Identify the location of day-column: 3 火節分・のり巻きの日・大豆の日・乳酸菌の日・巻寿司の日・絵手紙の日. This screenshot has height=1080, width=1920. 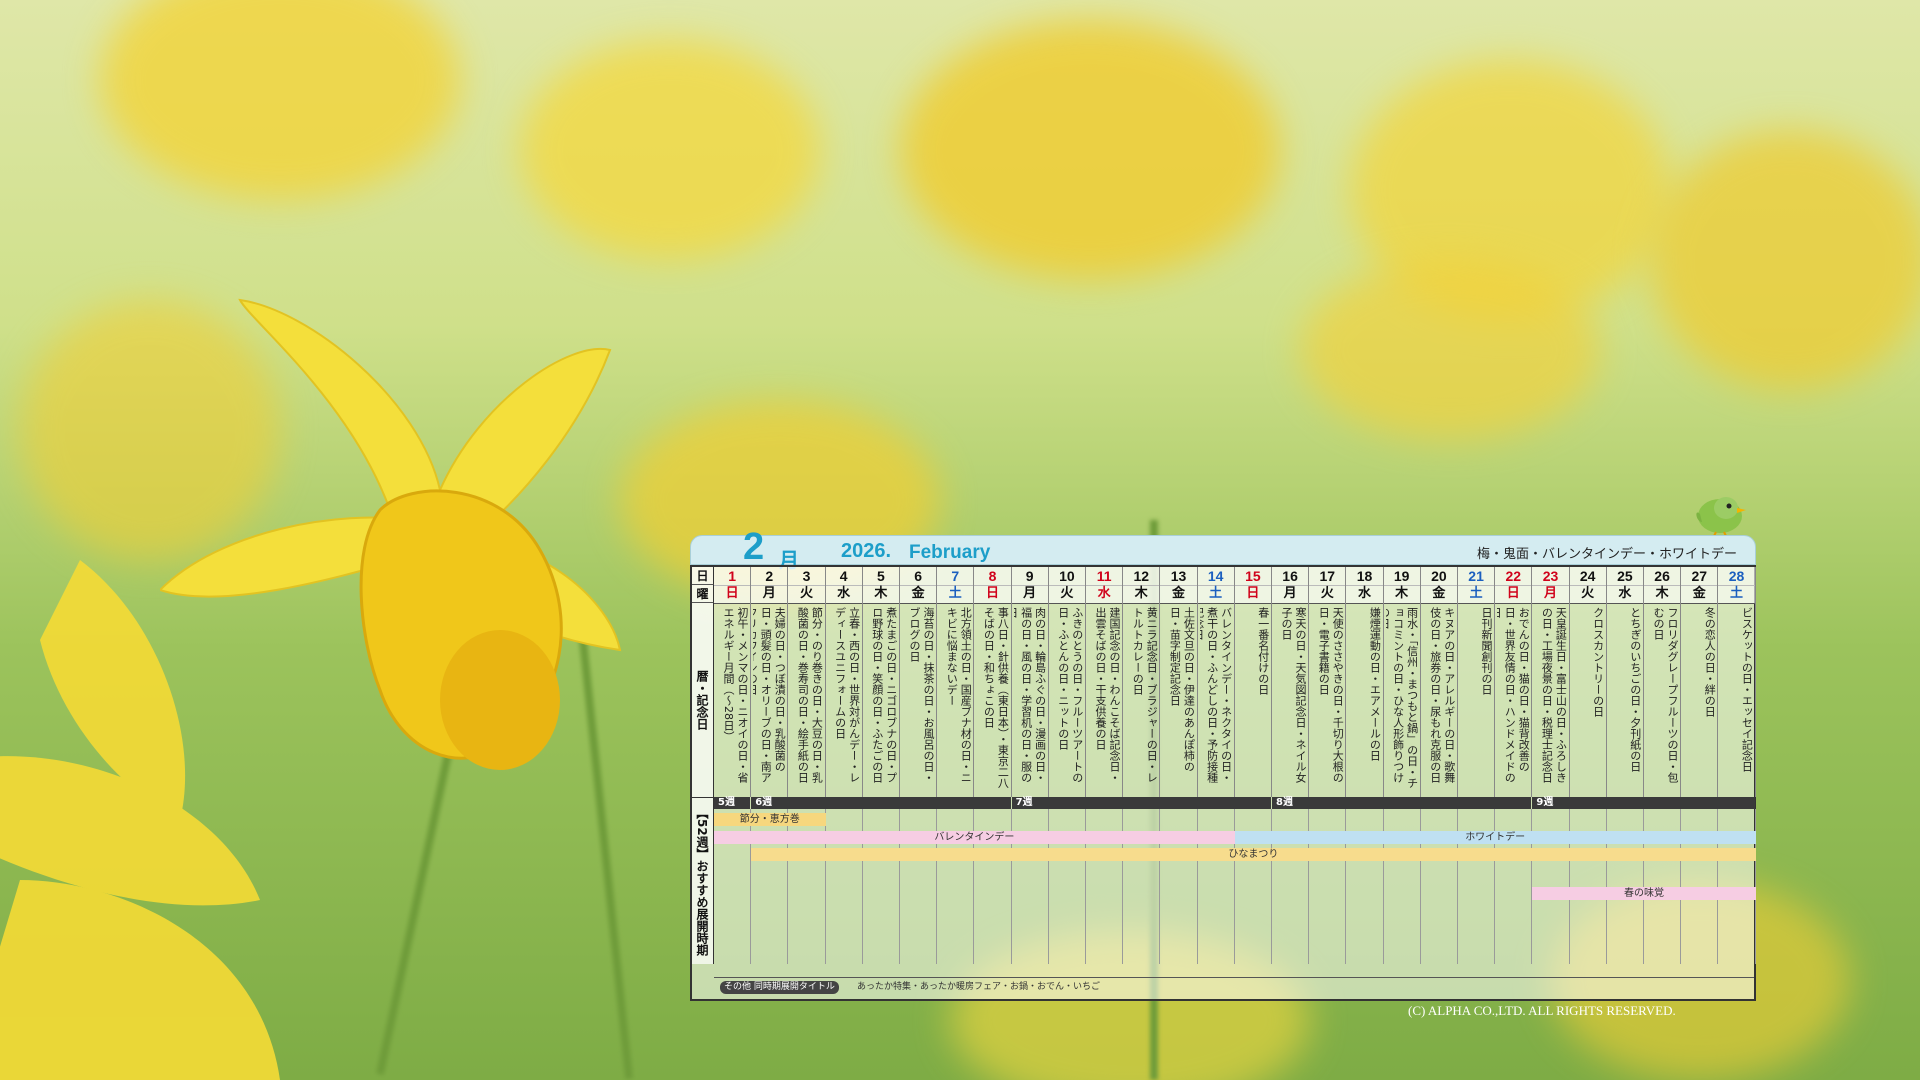
(807, 682).